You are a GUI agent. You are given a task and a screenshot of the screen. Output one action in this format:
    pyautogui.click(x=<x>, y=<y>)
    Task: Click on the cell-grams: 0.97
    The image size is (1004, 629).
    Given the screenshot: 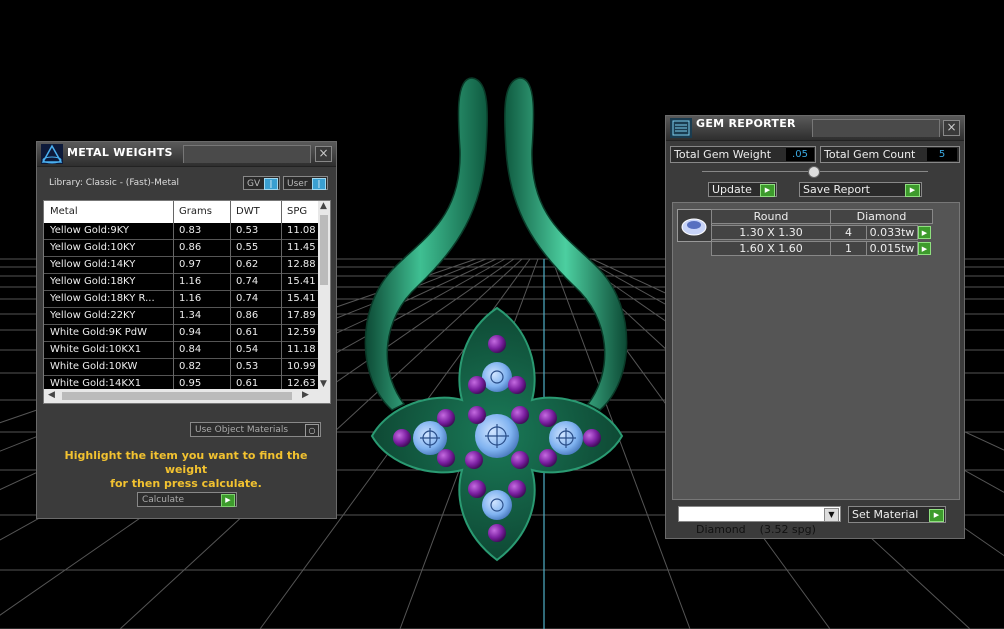 What is the action you would take?
    pyautogui.click(x=190, y=264)
    